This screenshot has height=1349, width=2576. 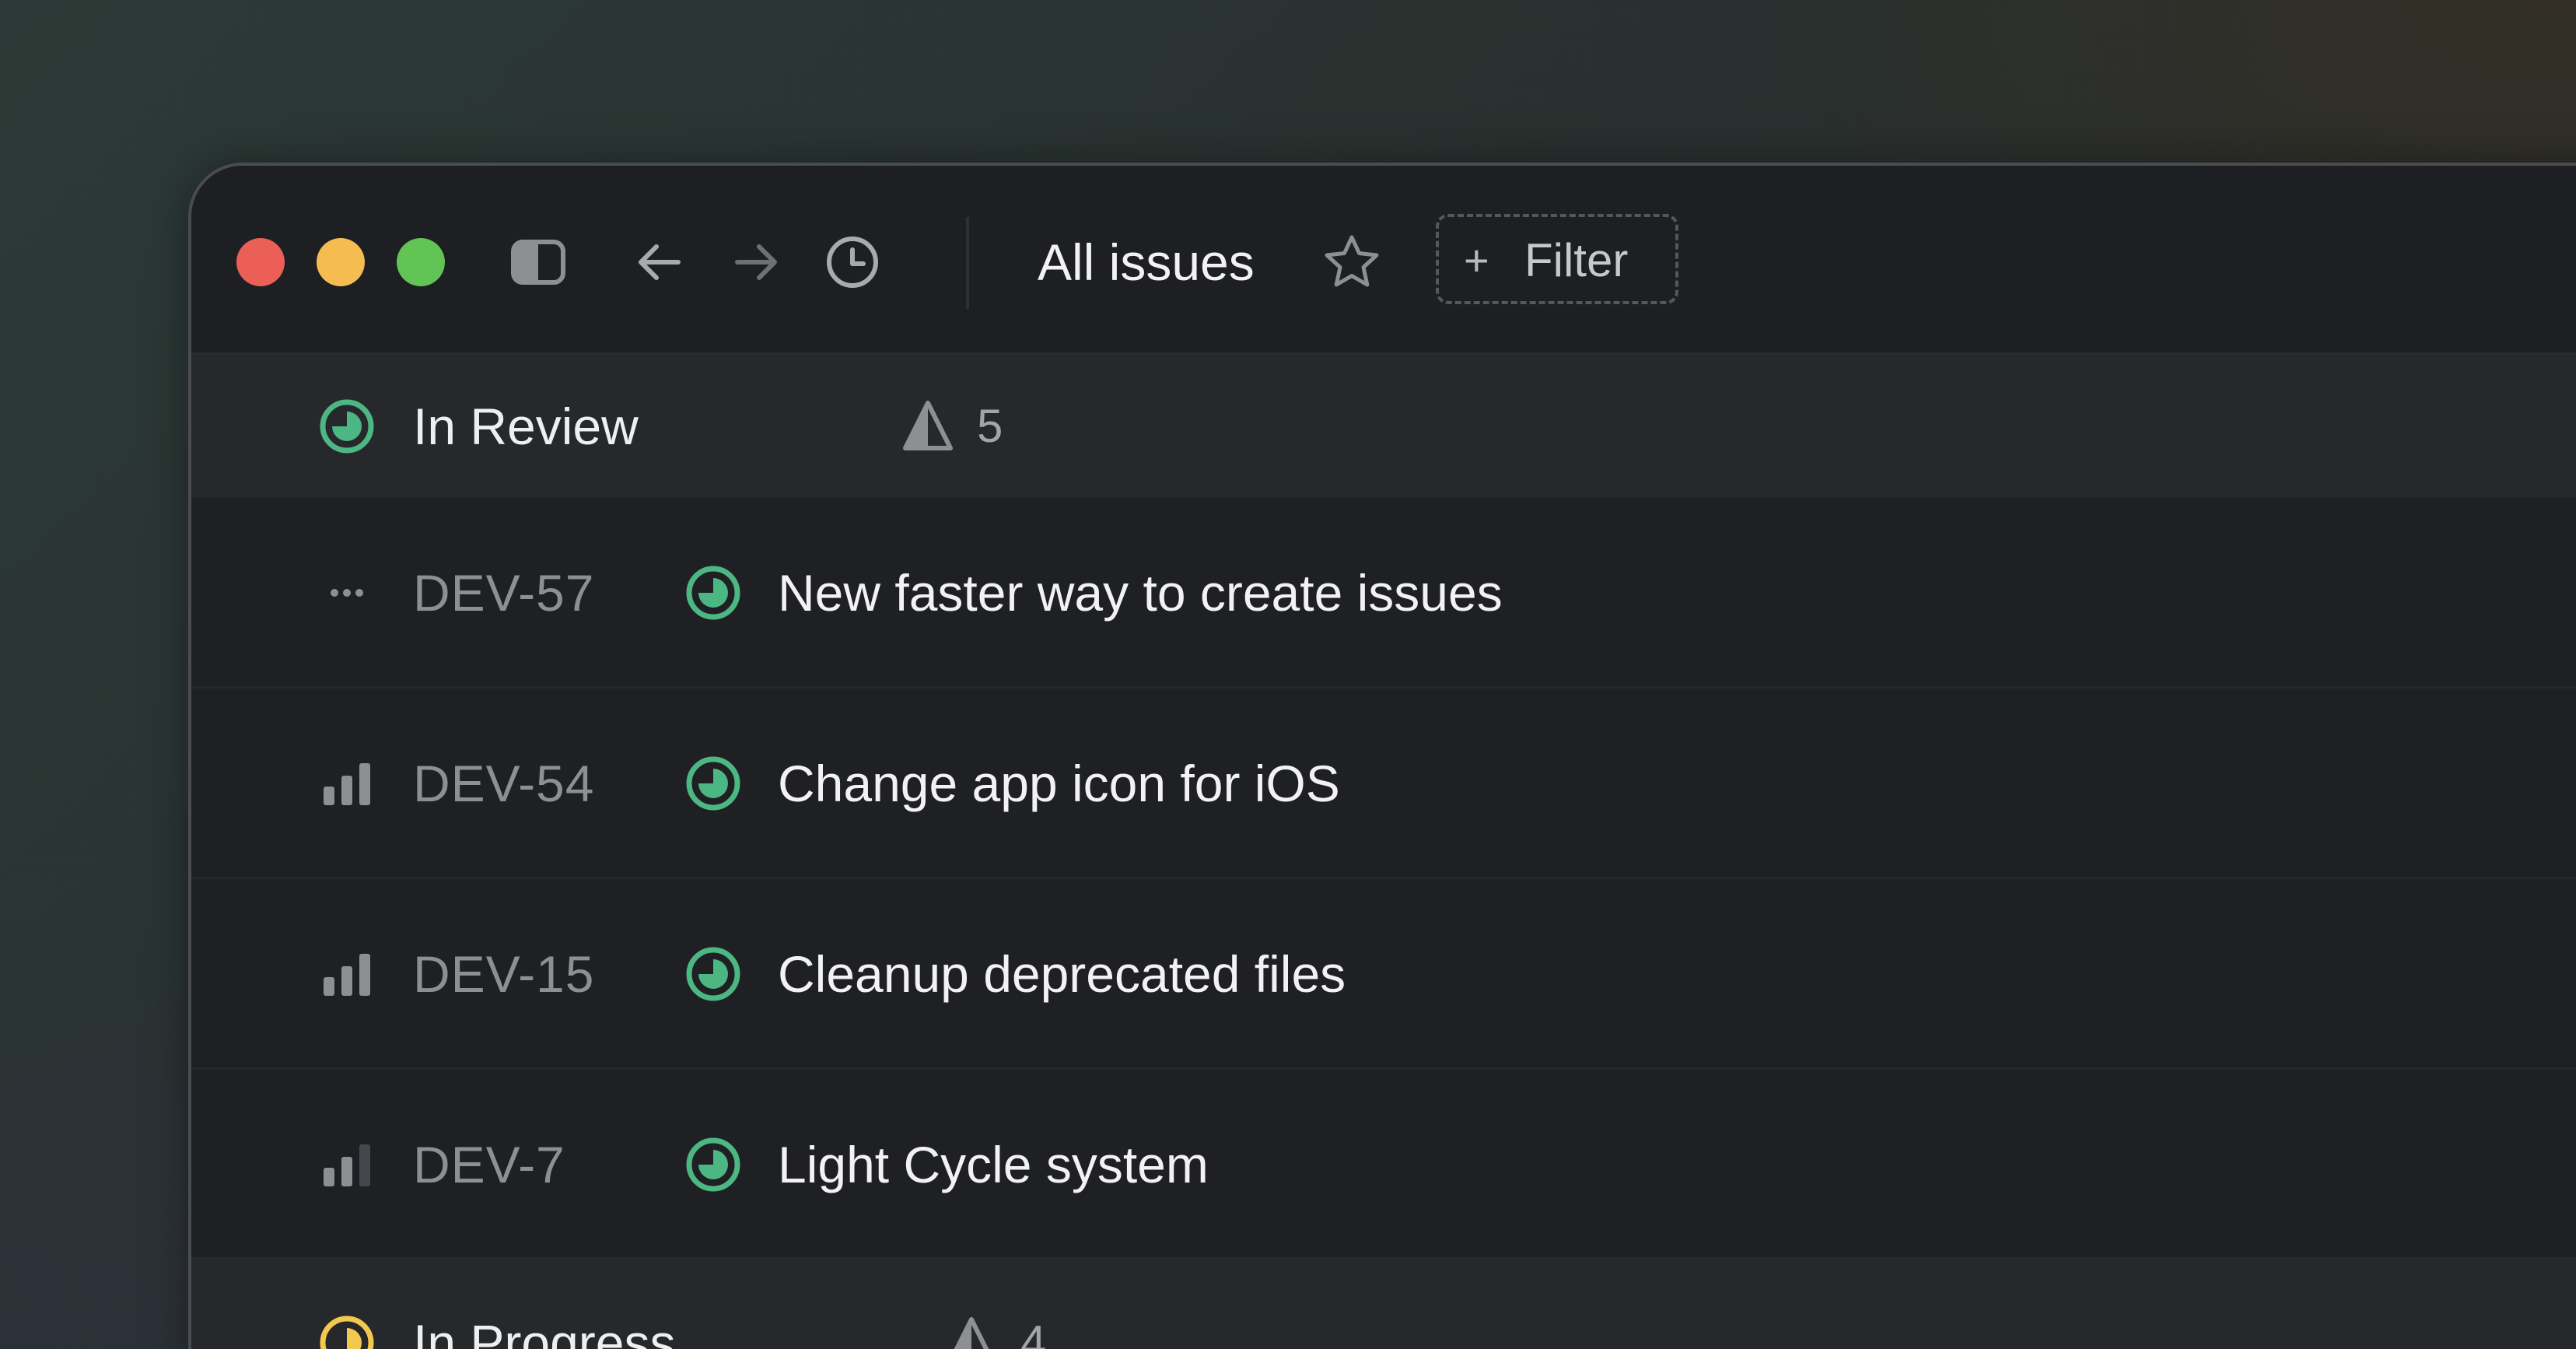 What do you see at coordinates (545, 1331) in the screenshot?
I see `group-title: In Progress` at bounding box center [545, 1331].